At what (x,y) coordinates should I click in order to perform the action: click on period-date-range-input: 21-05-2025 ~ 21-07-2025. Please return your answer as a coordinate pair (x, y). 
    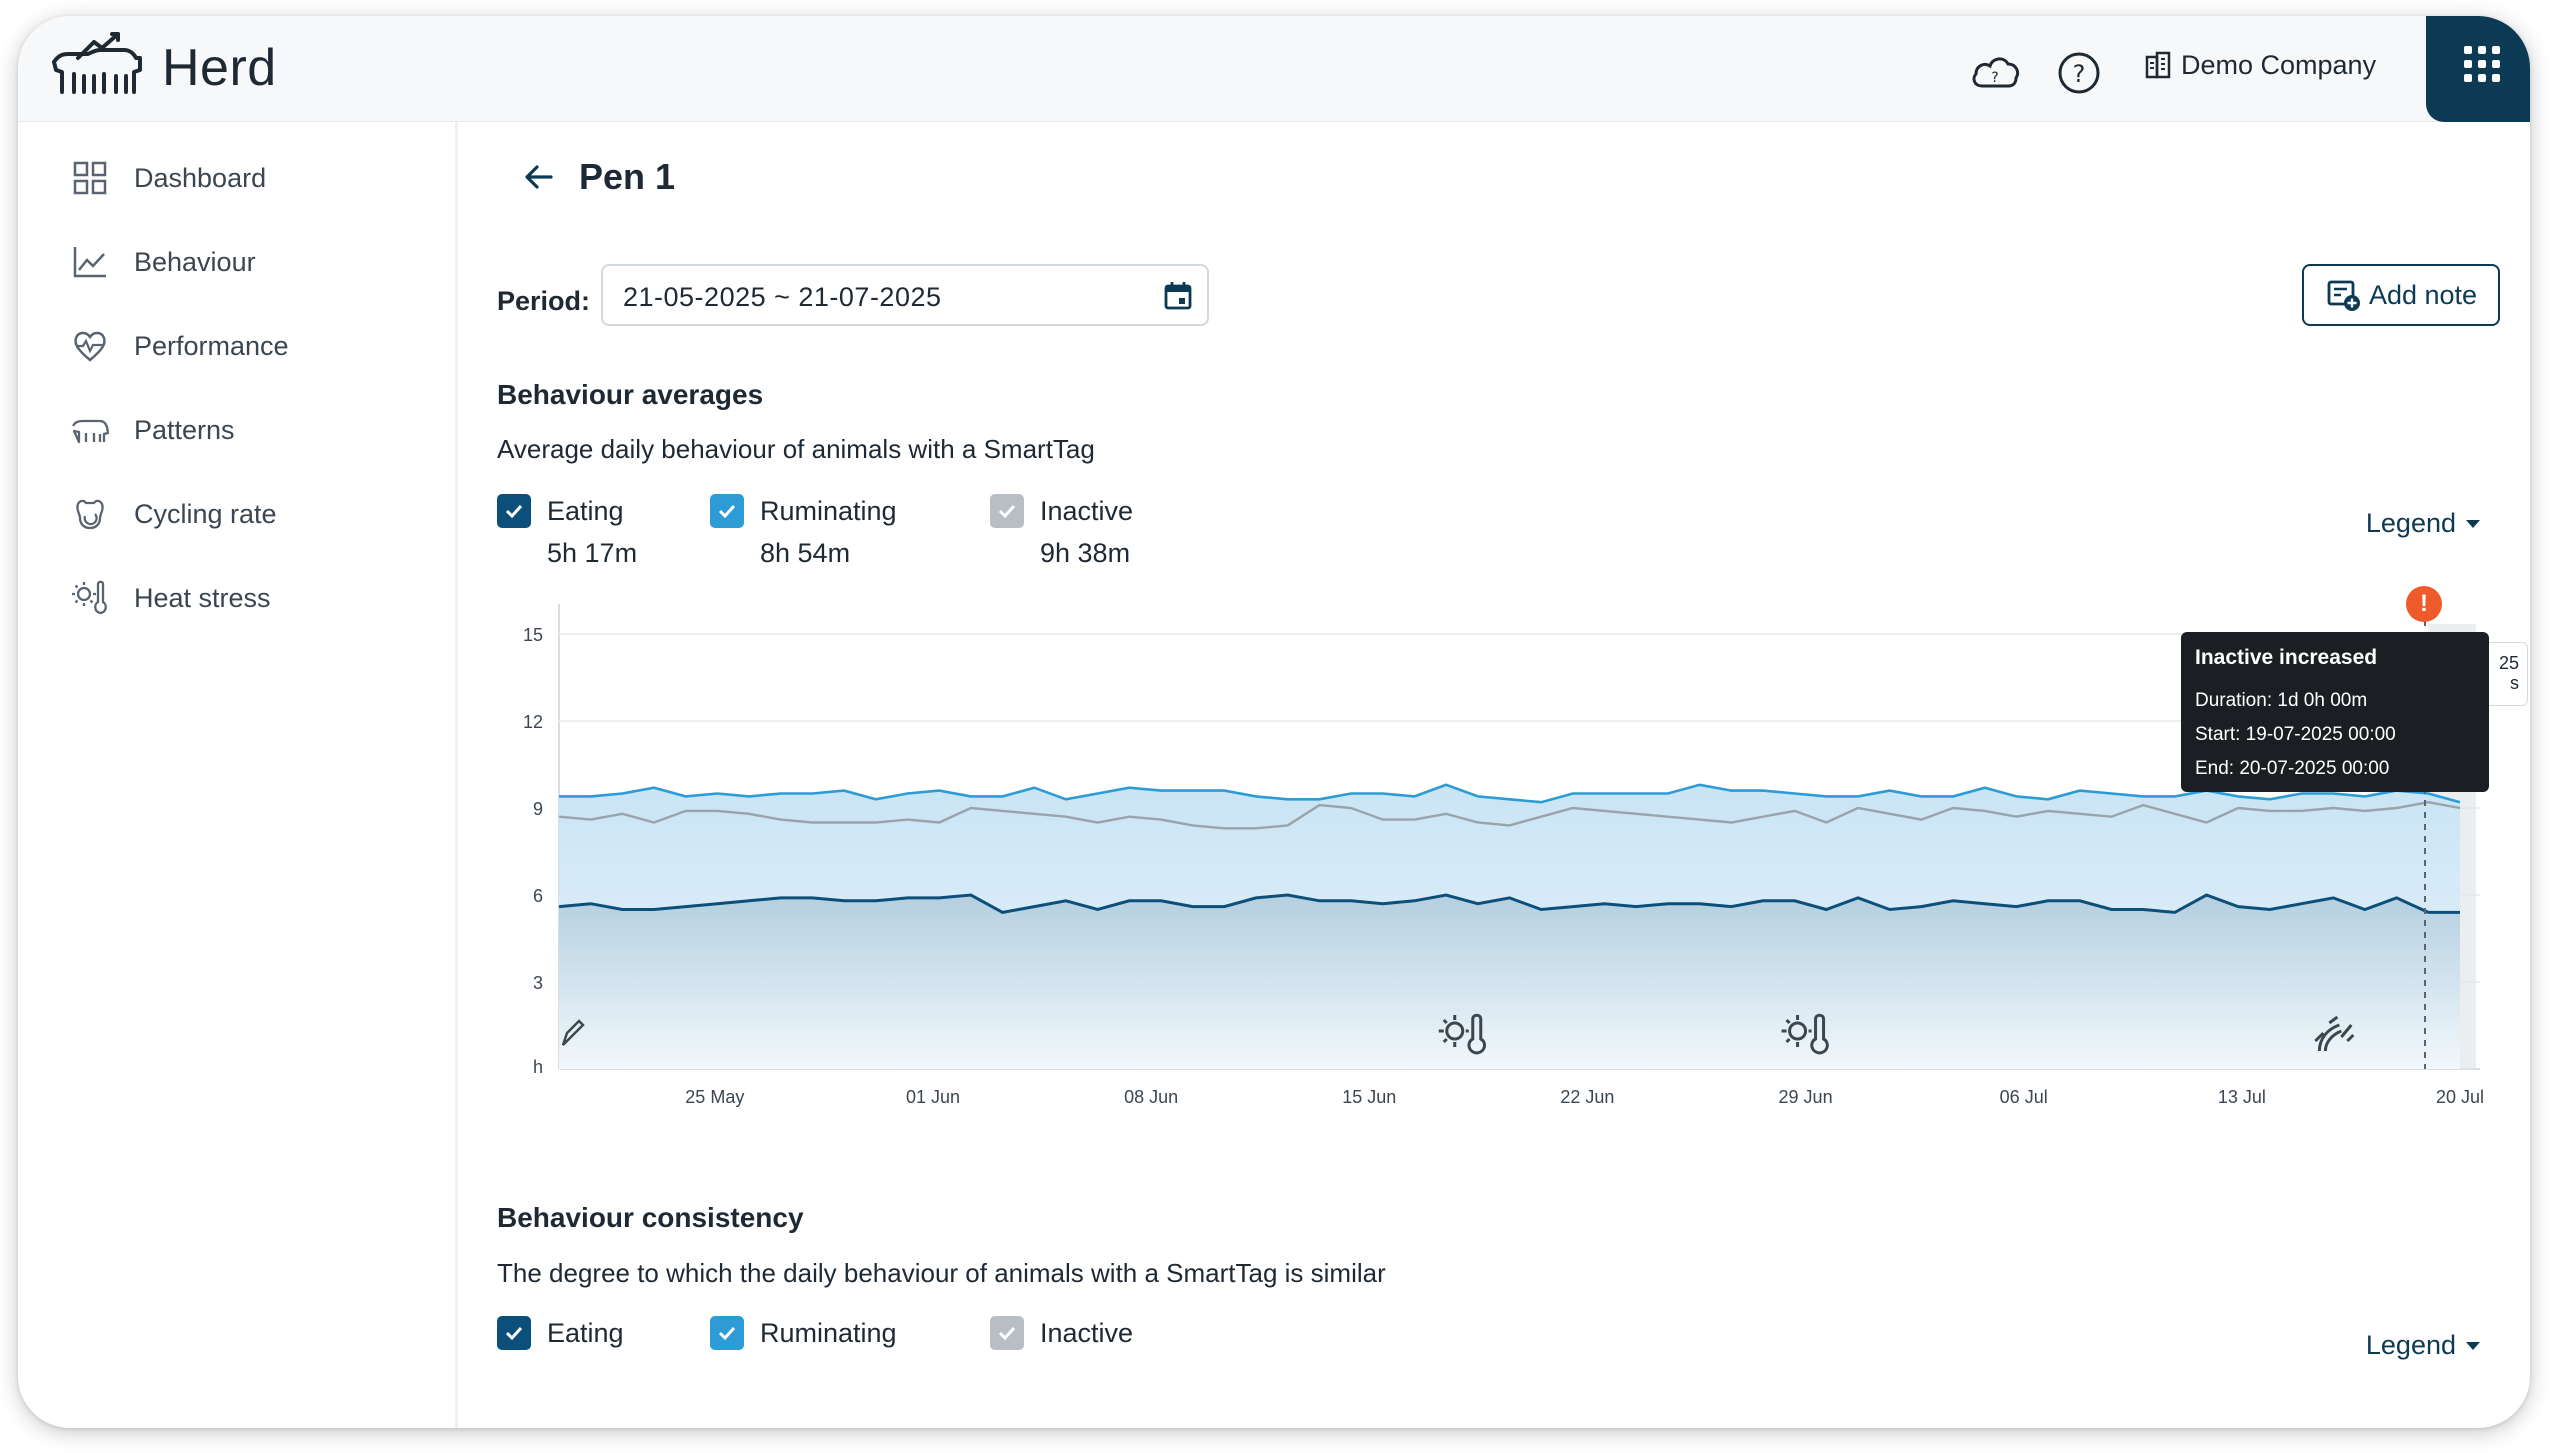
    Looking at the image, I should click on (905, 295).